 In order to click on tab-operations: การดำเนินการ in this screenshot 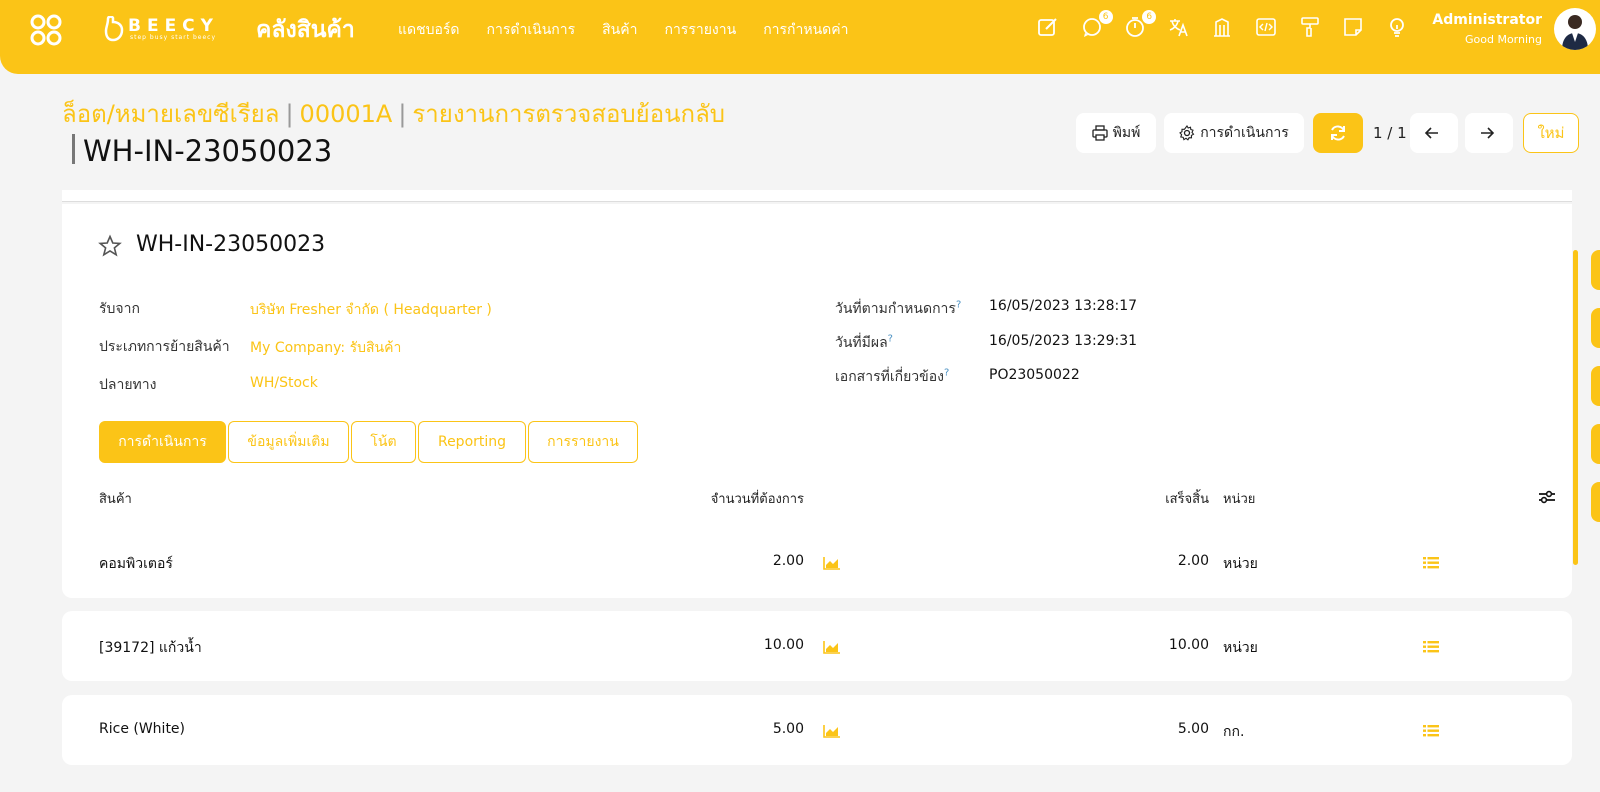, I will do `click(162, 442)`.